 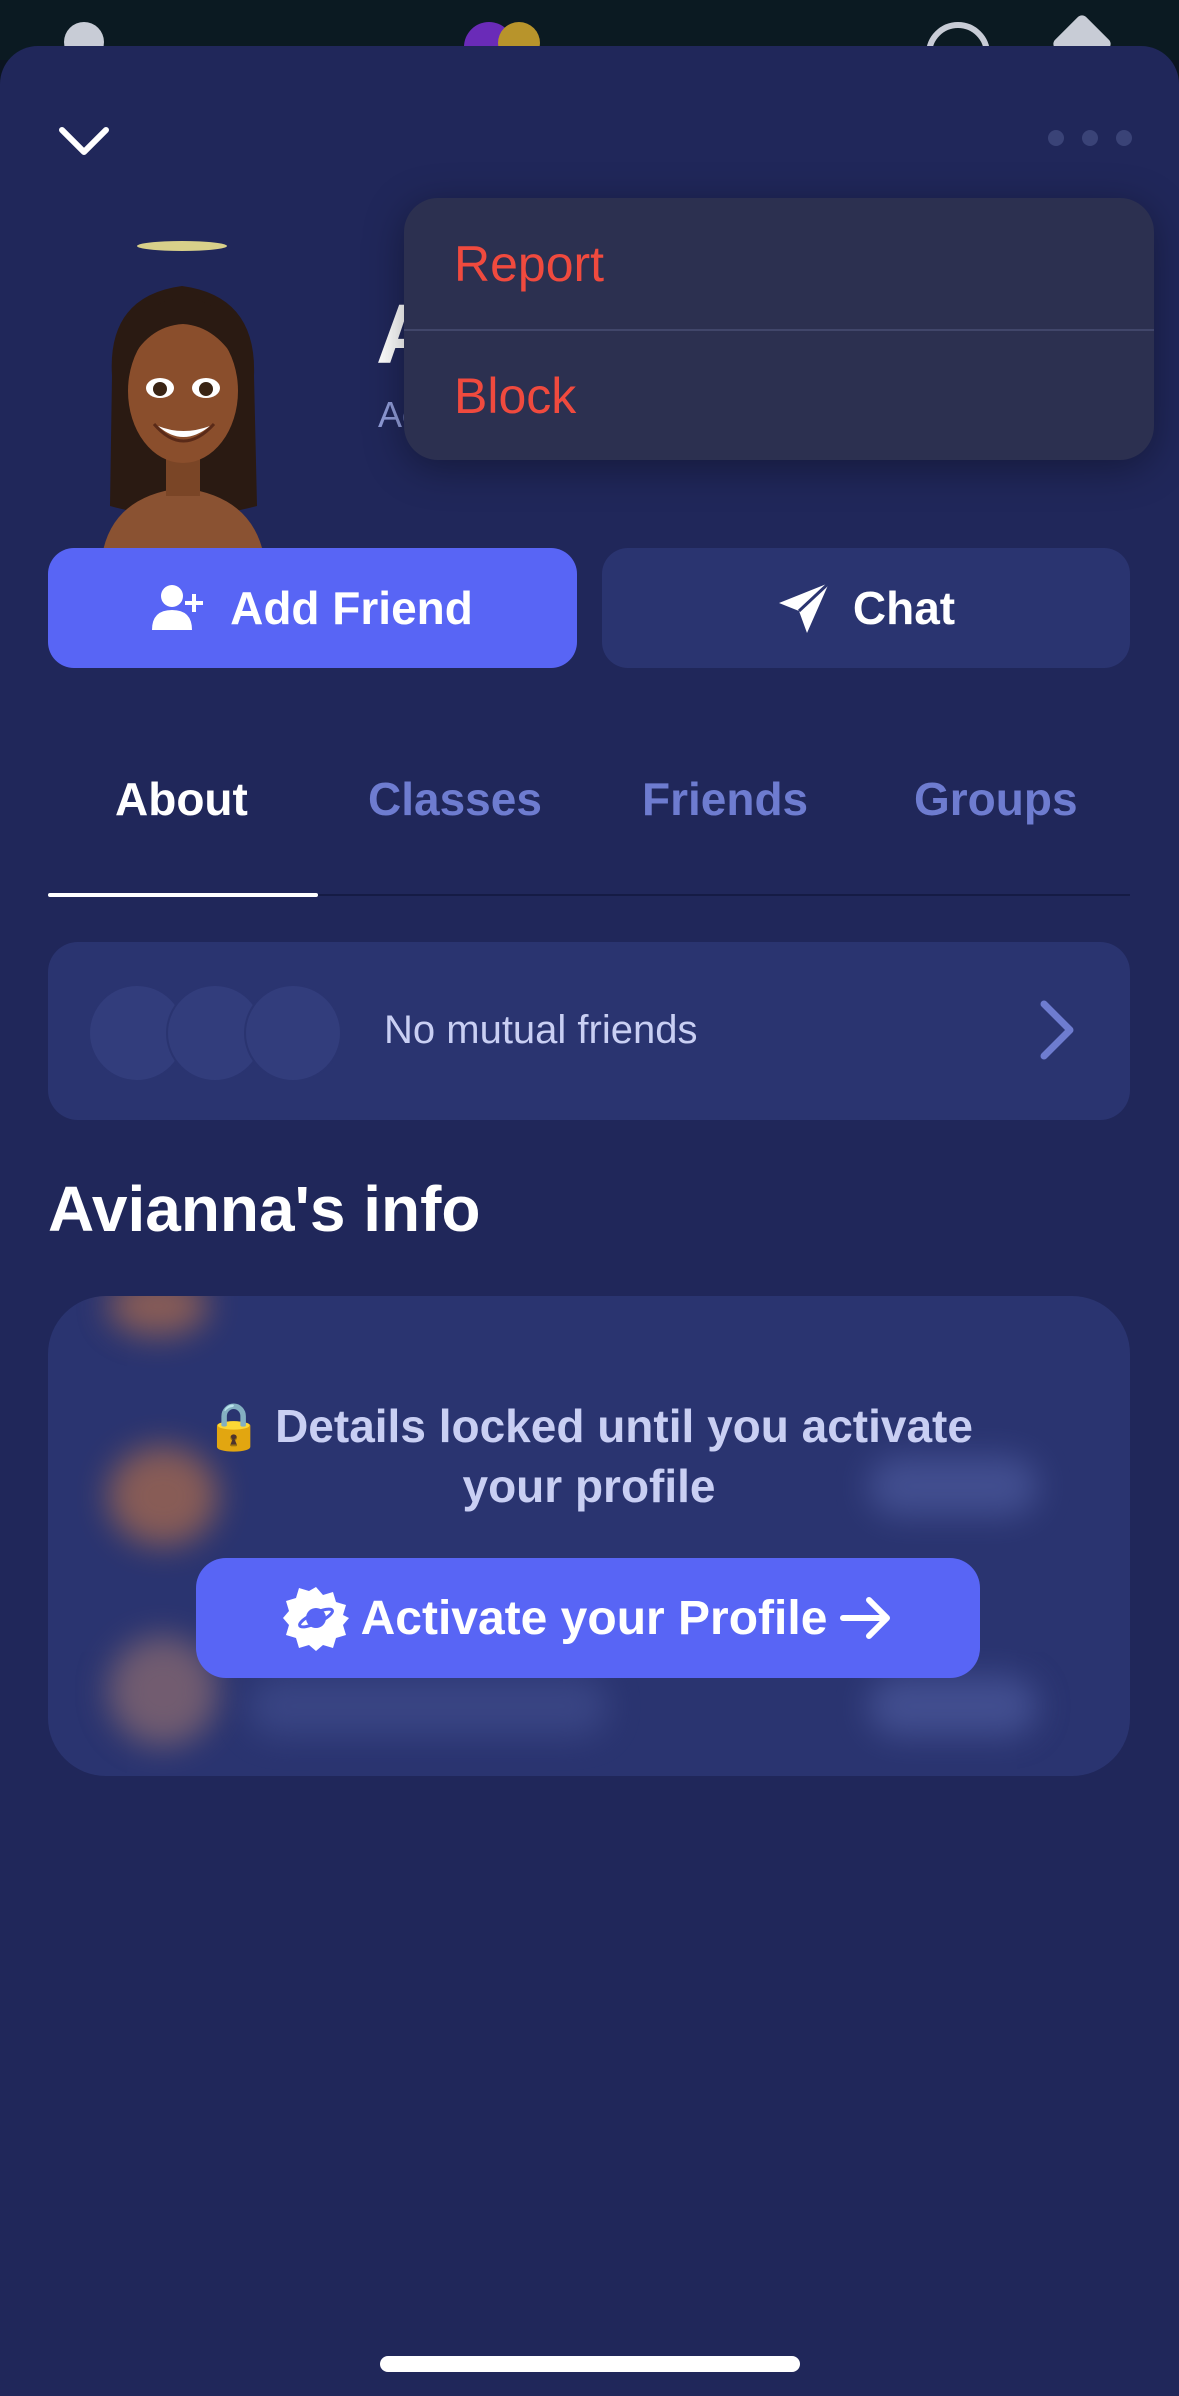 What do you see at coordinates (589, 816) in the screenshot?
I see `profile-tabs: About Classes Friends Groups` at bounding box center [589, 816].